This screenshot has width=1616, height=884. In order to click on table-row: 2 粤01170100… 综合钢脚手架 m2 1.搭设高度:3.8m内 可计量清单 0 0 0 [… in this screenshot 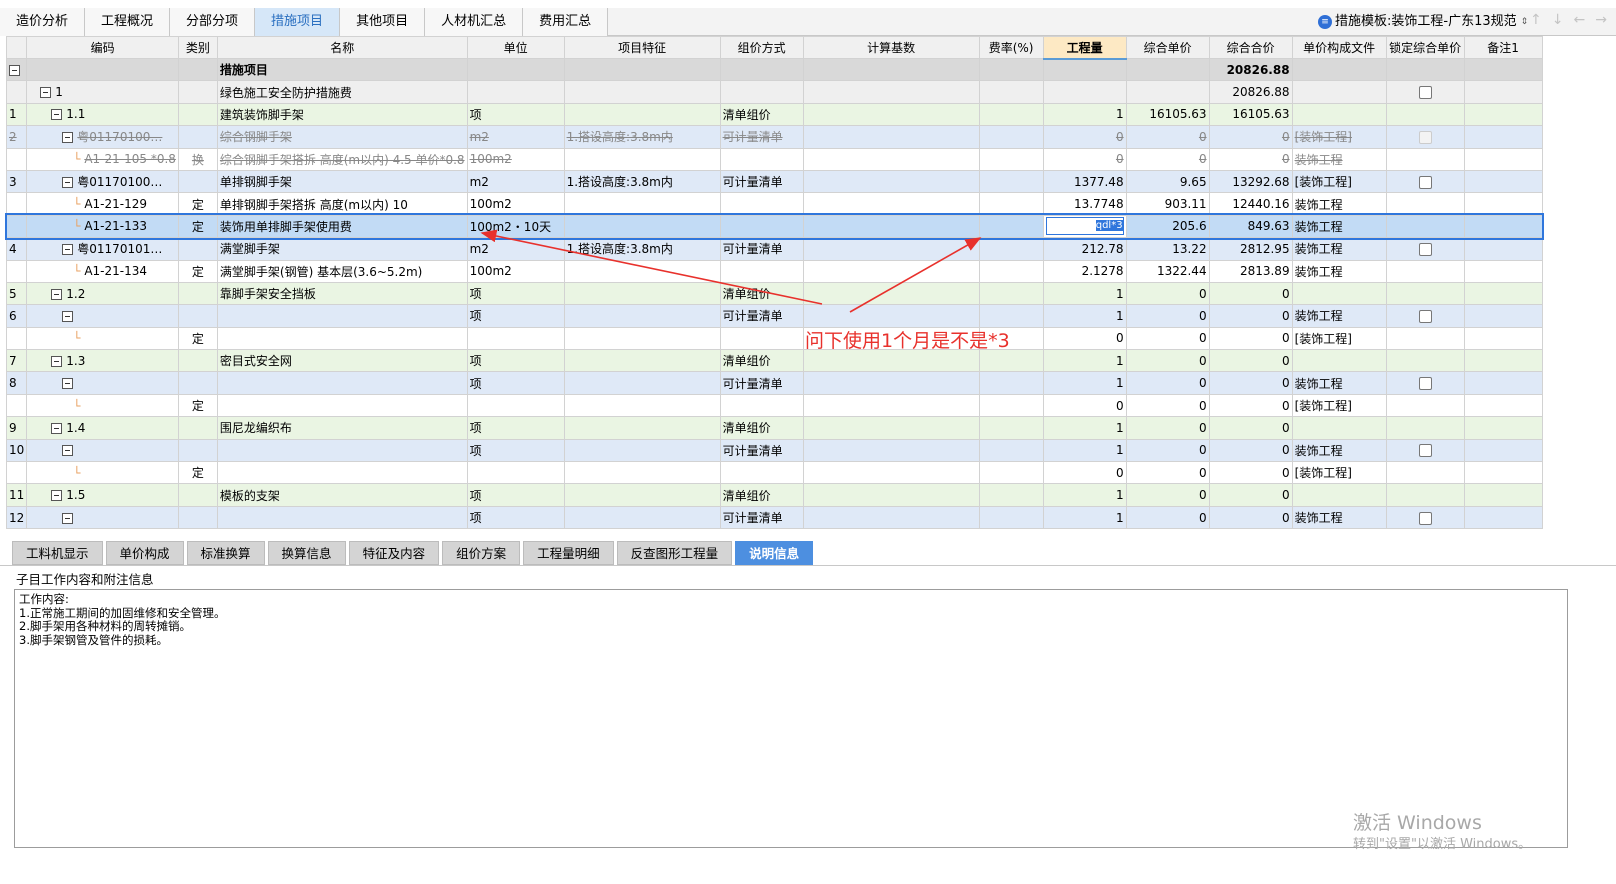, I will do `click(774, 137)`.